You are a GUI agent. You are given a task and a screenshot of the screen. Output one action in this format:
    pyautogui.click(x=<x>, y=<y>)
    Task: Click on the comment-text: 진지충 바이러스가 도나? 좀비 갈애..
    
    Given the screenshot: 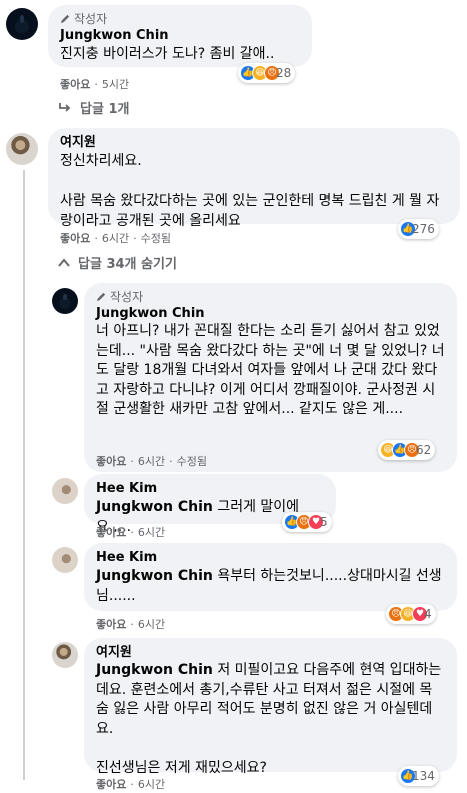 What is the action you would take?
    pyautogui.click(x=167, y=54)
    